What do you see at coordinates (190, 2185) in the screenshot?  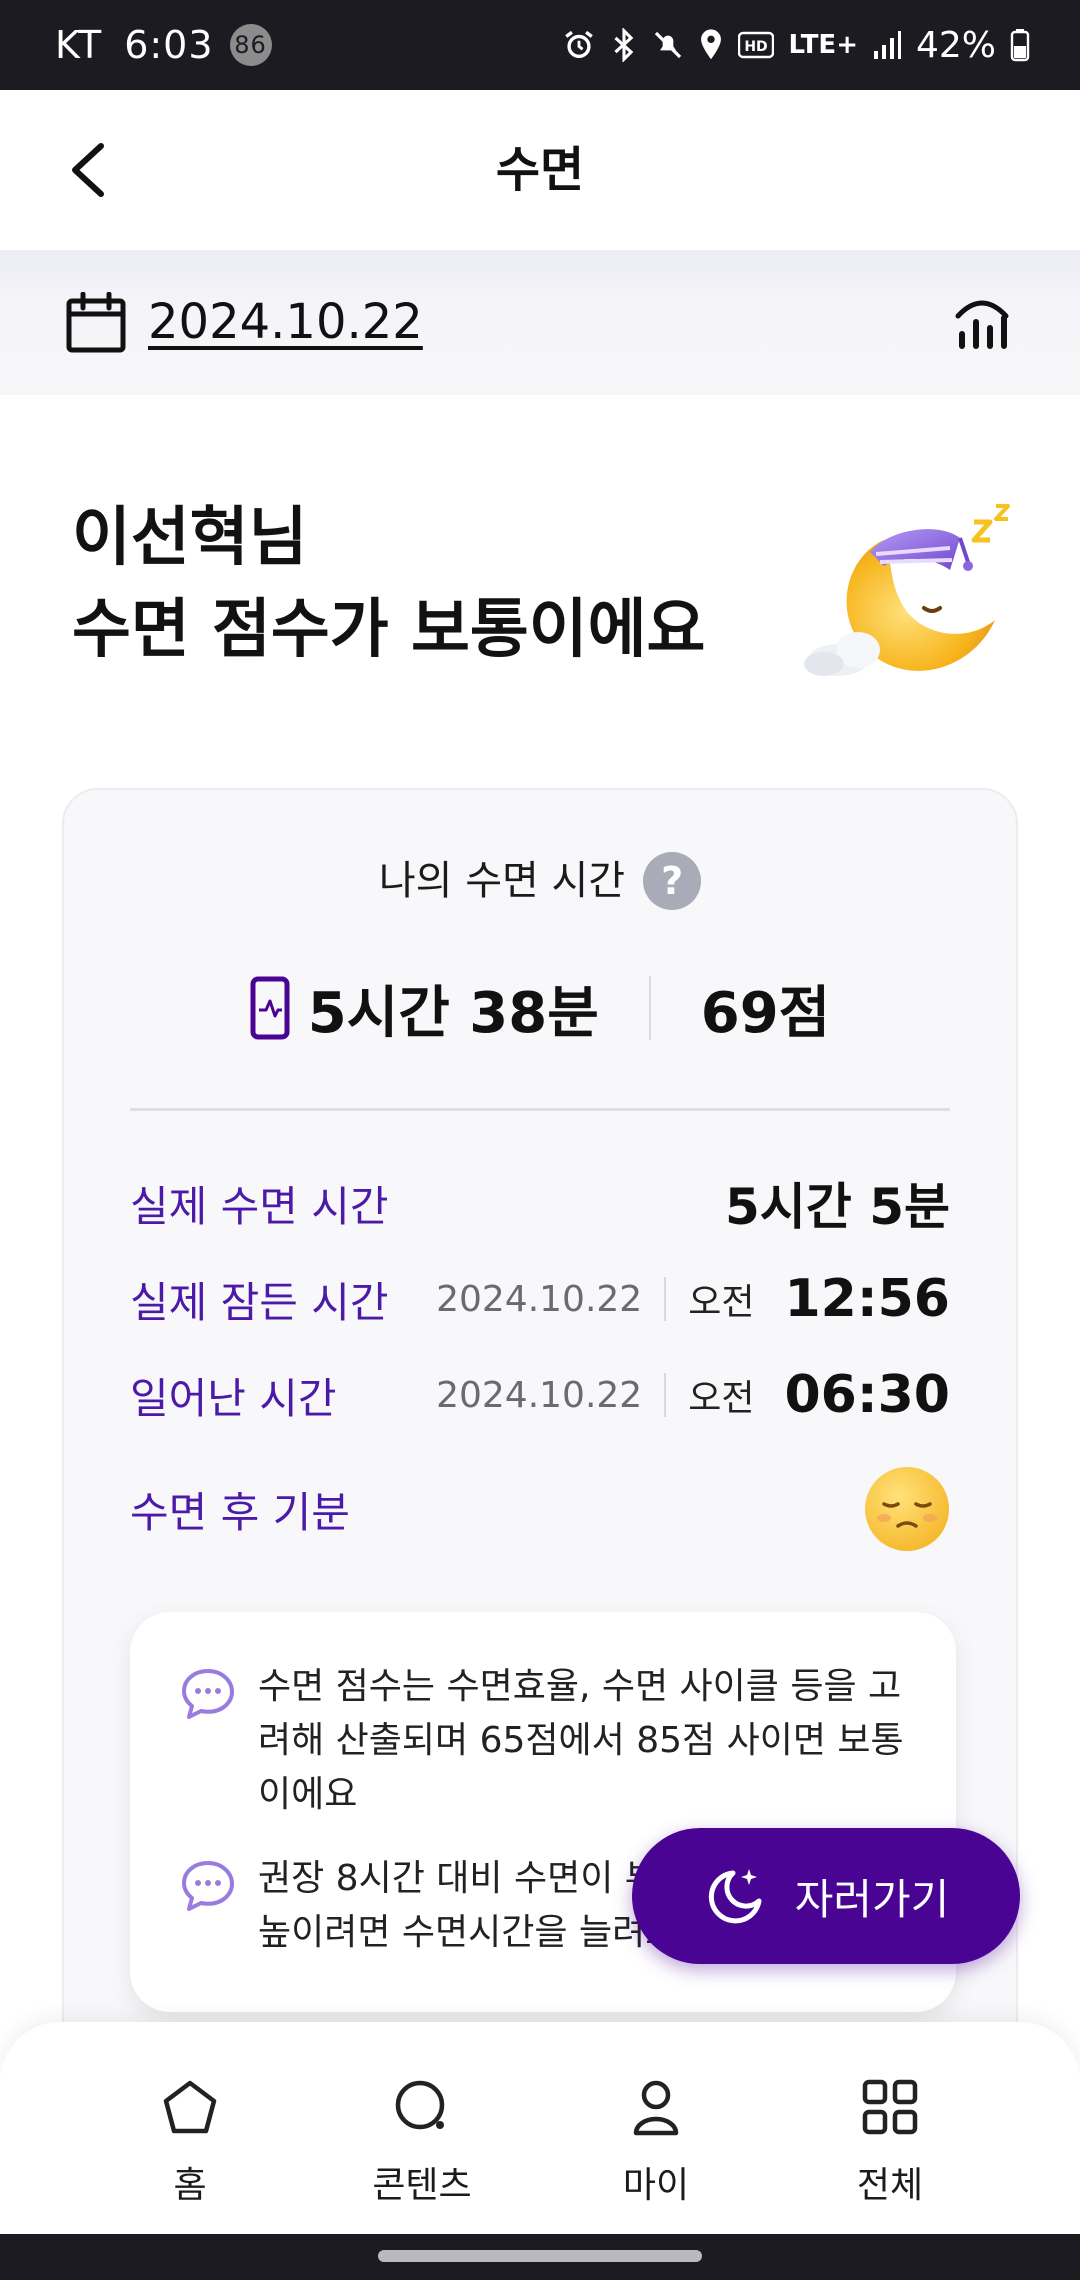 I see `nav-label-home: 홈` at bounding box center [190, 2185].